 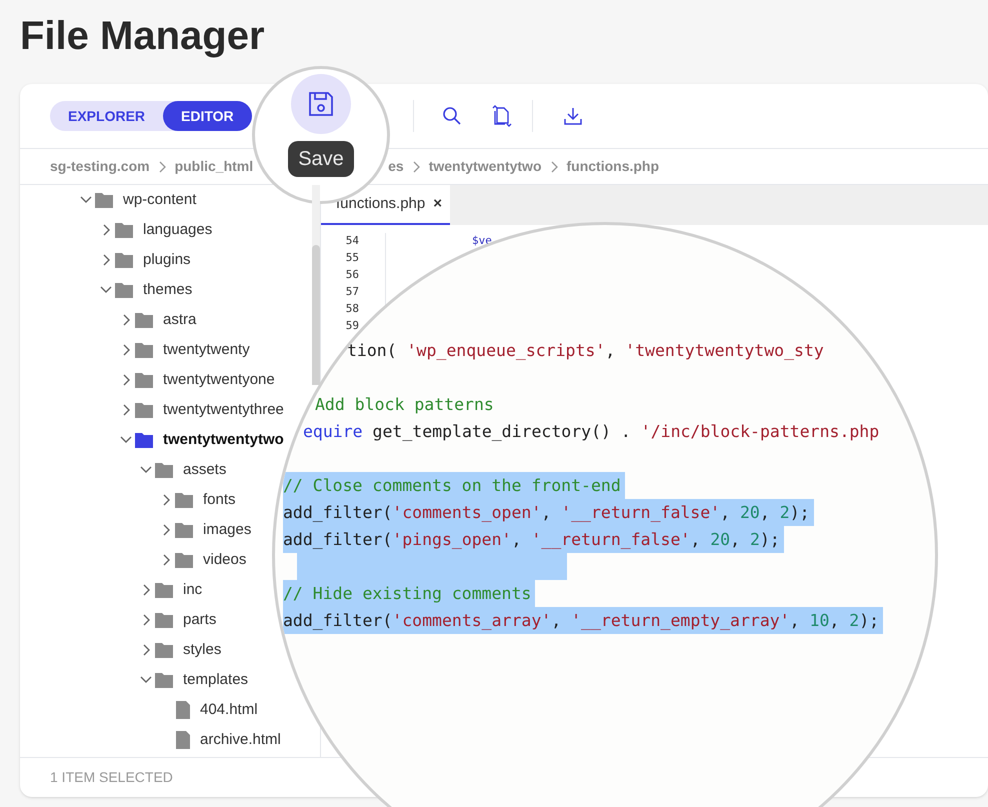 I want to click on tree-item: templates, so click(x=134, y=680).